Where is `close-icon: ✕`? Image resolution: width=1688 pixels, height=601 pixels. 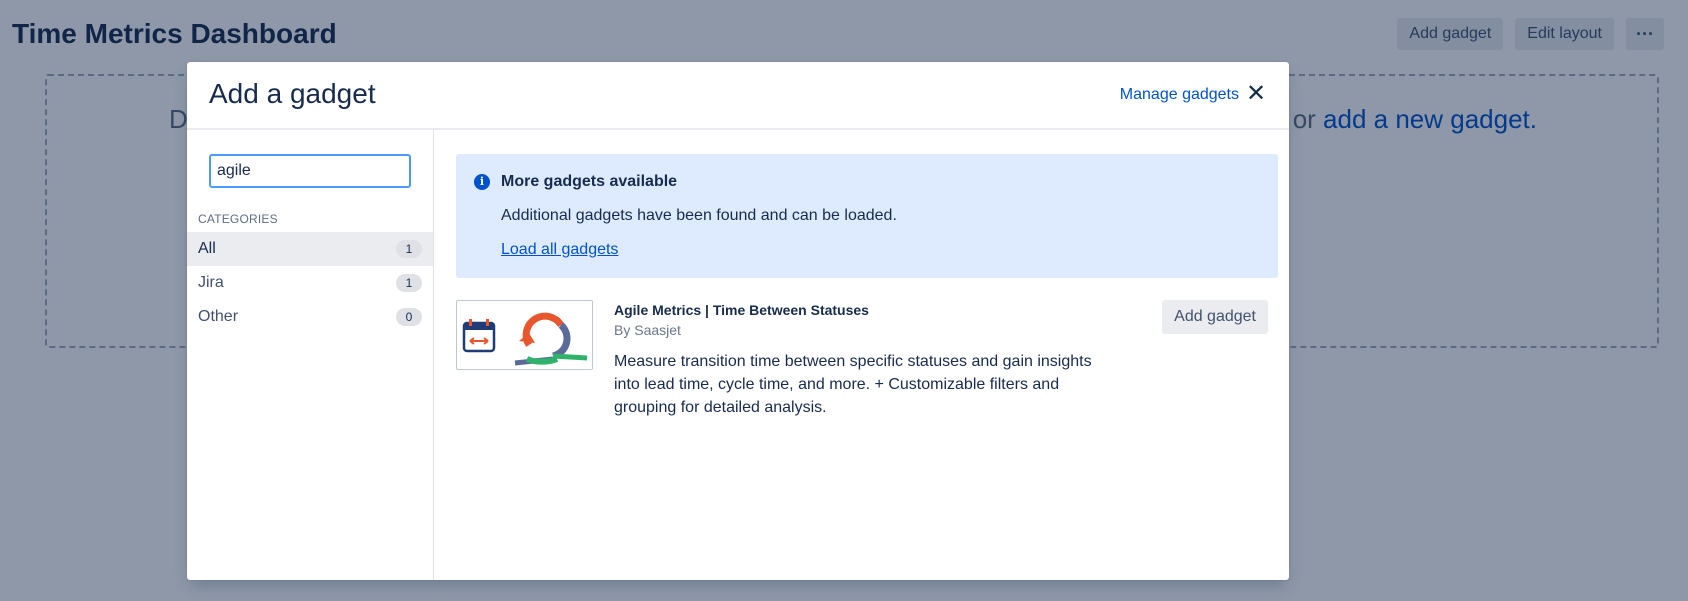
close-icon: ✕ is located at coordinates (1256, 93).